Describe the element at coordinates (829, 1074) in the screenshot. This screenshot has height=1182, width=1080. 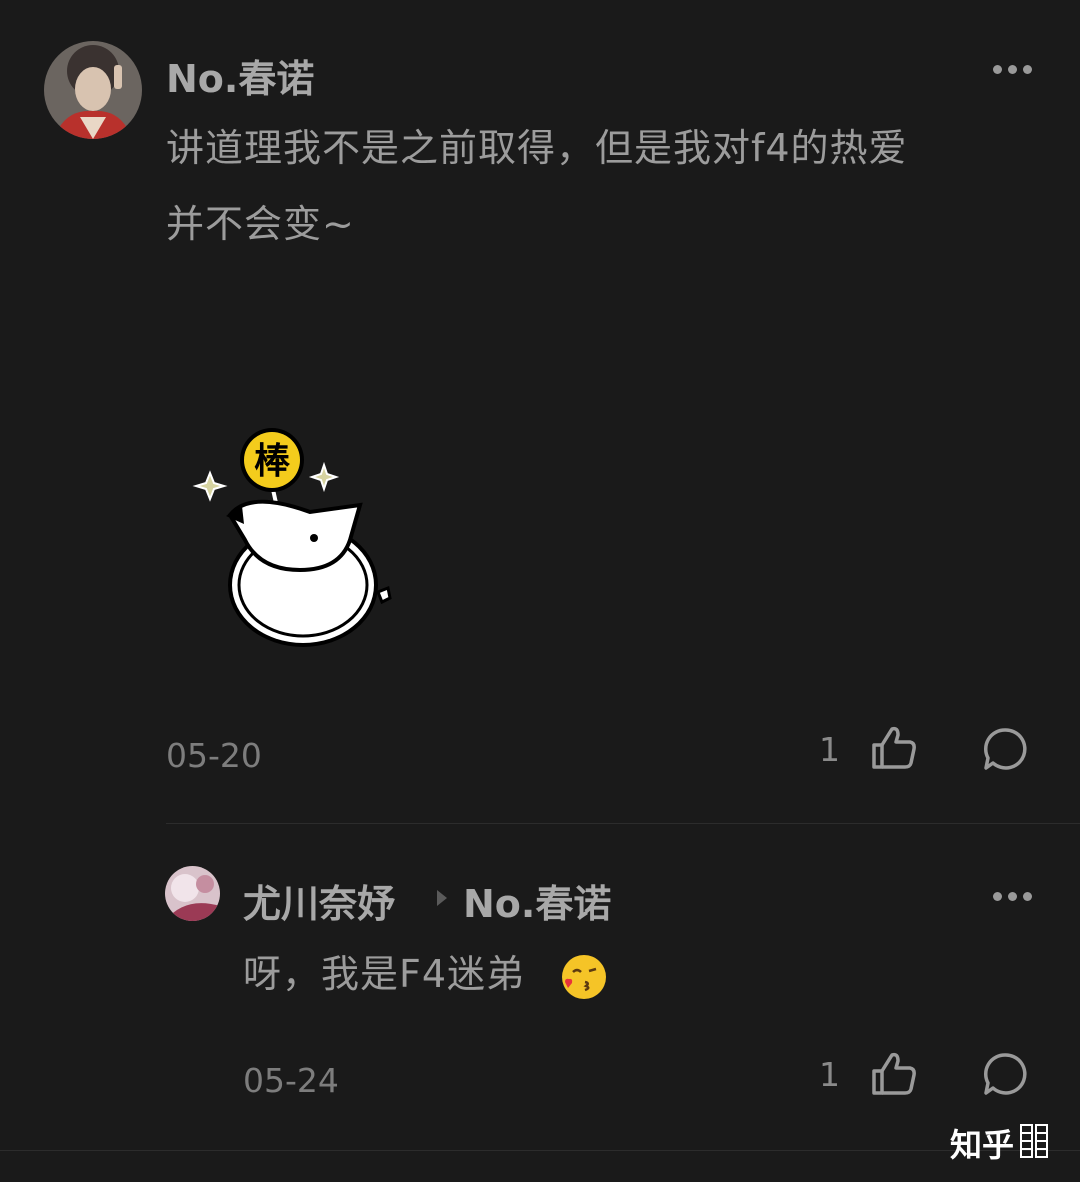
I see `reply-like-count: 1` at that location.